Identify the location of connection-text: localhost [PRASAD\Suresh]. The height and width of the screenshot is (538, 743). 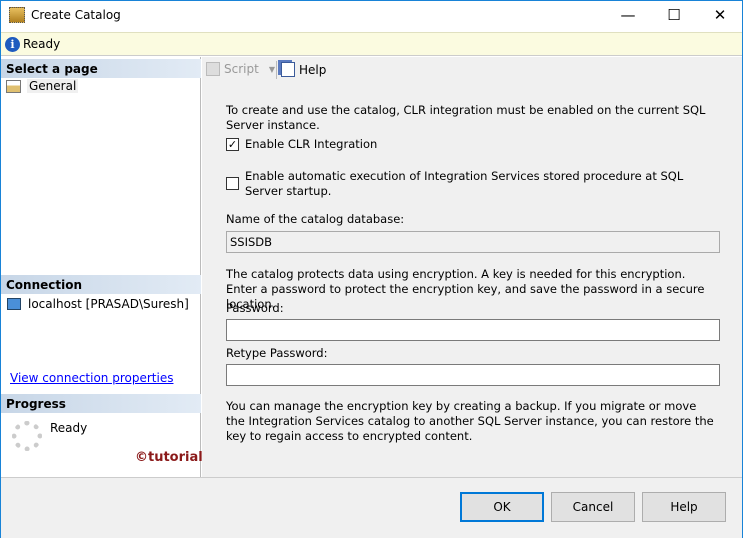
(108, 304).